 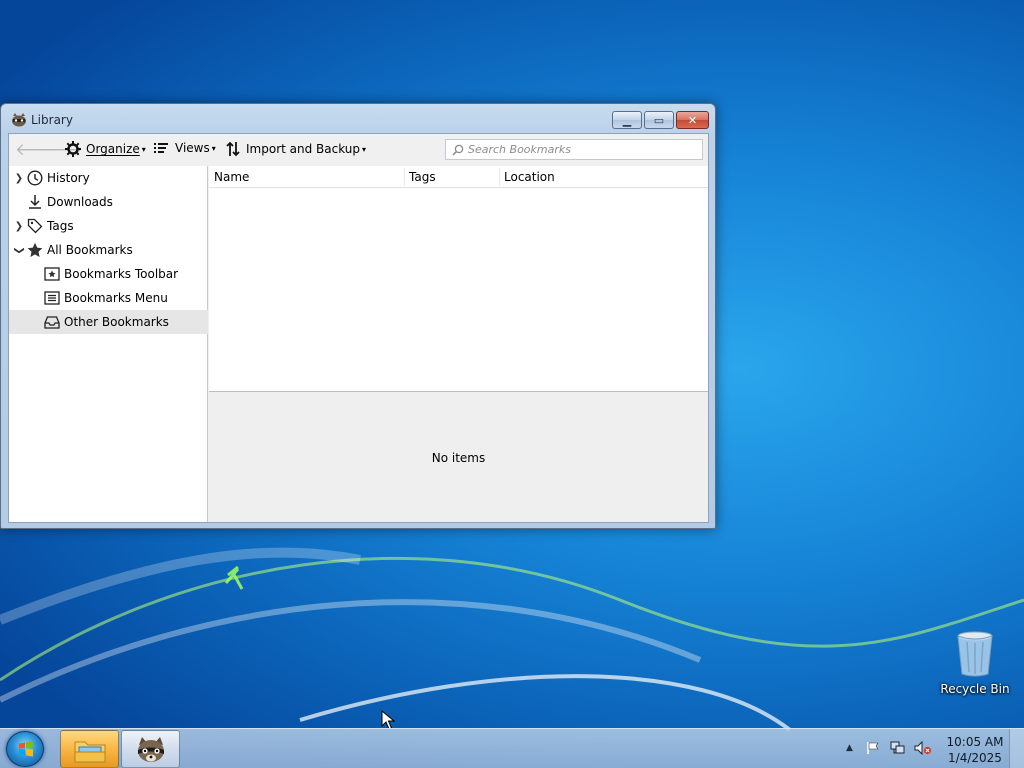 I want to click on views-button: Views ▾, so click(x=185, y=148).